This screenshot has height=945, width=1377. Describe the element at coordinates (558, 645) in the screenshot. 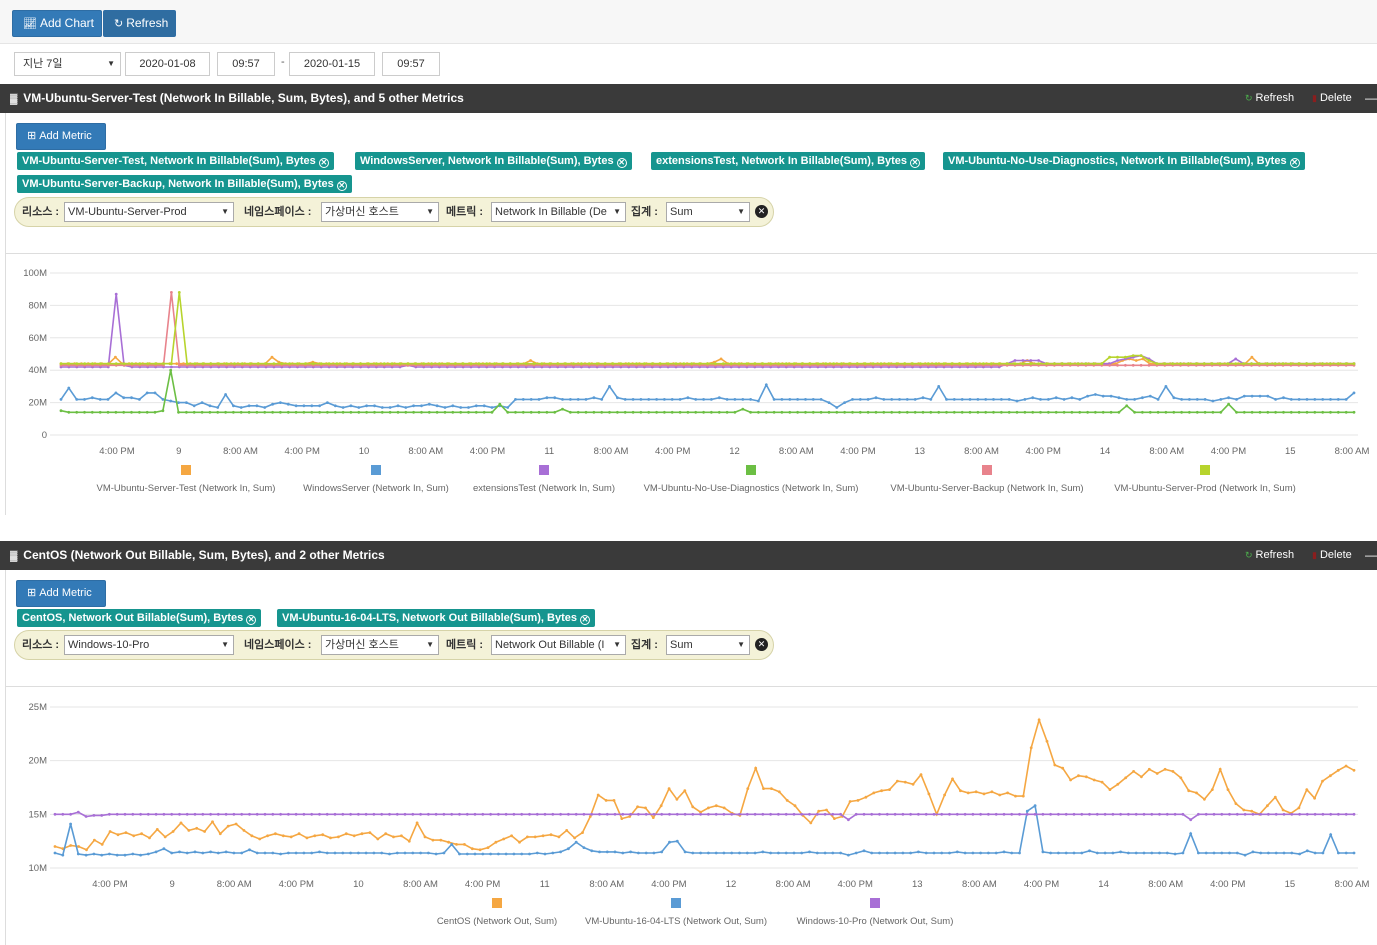

I see `metric-select: Network Out Billable (I ▼` at that location.